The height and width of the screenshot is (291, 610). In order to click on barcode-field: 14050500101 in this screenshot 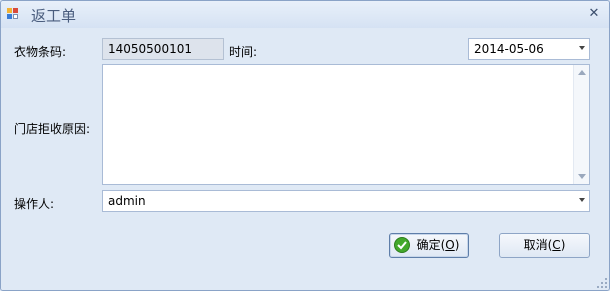, I will do `click(163, 49)`.